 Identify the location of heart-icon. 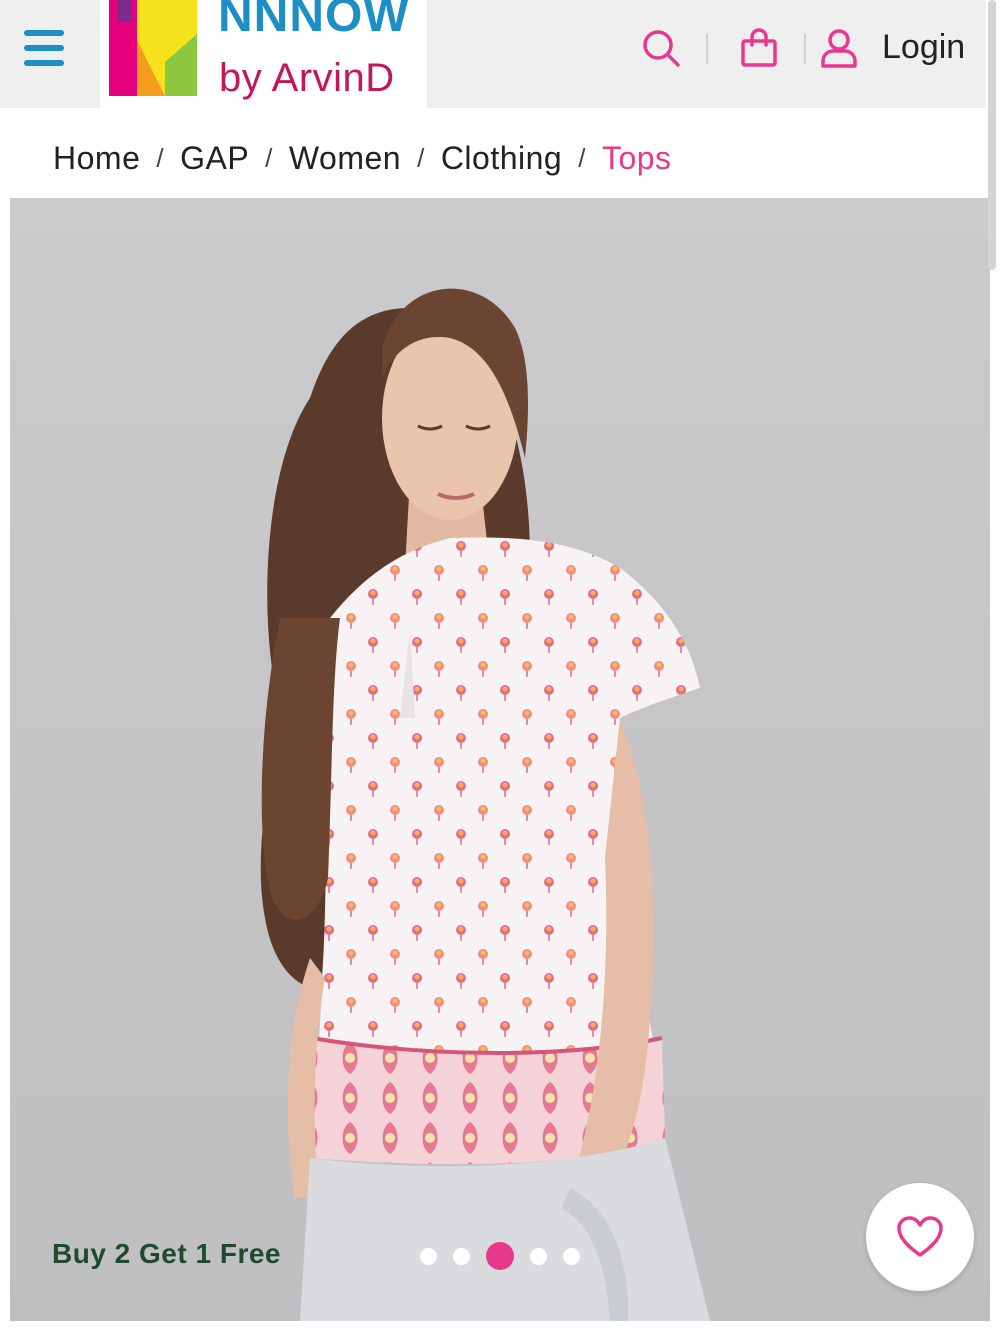
(920, 1236).